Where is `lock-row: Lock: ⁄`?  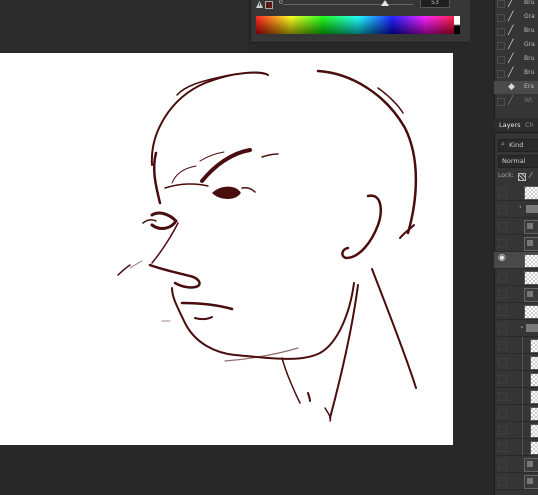 lock-row: Lock: ⁄ is located at coordinates (518, 176).